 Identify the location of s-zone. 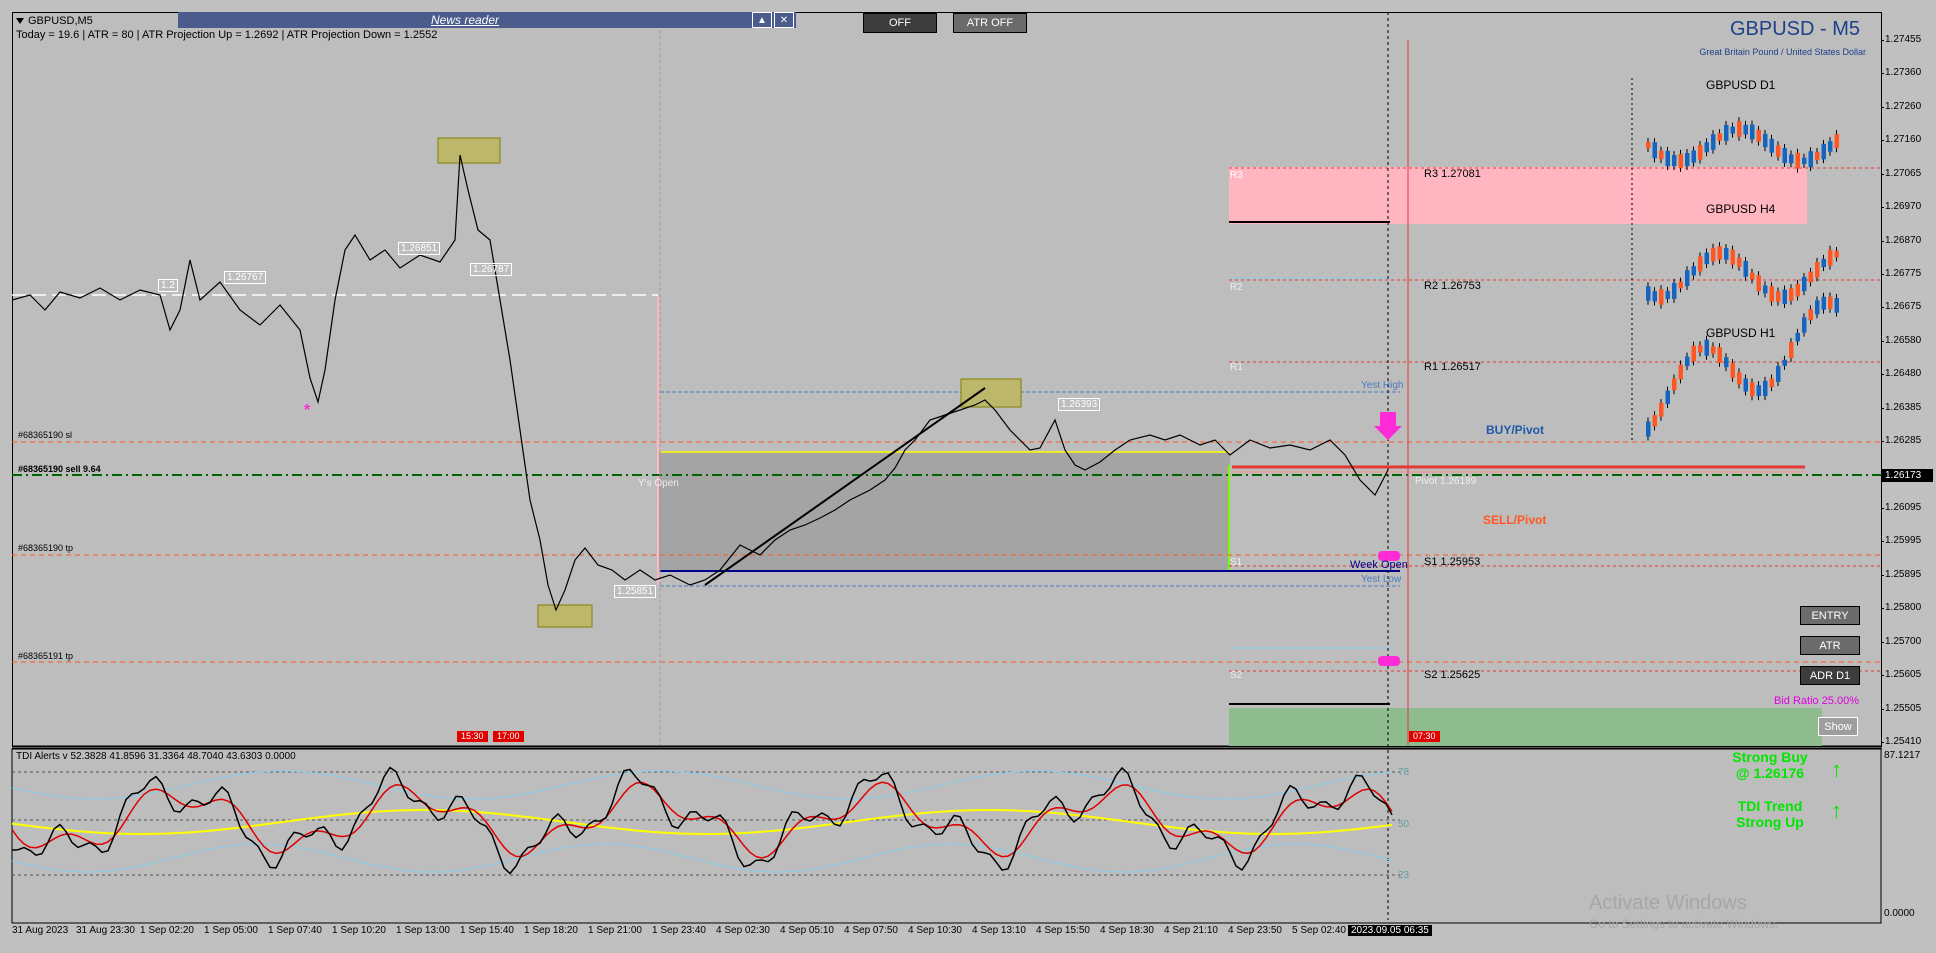
(1525, 727).